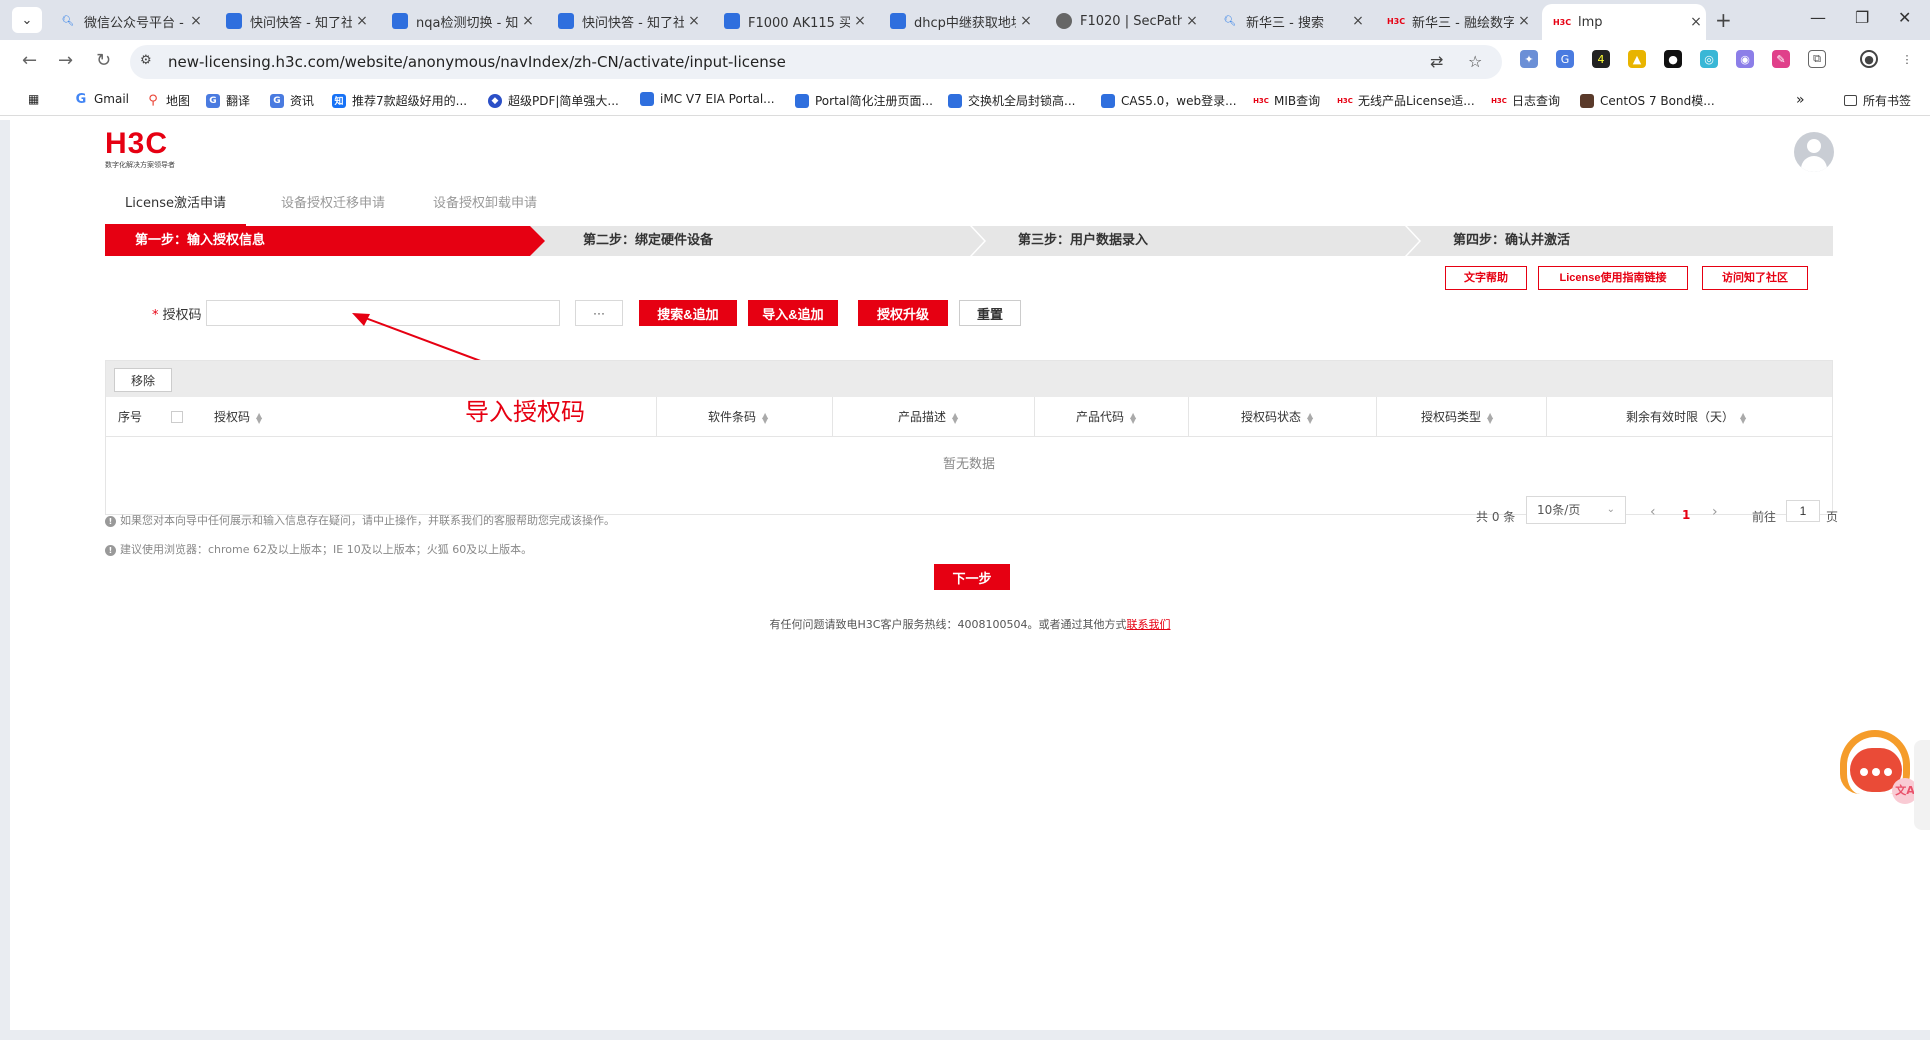 Image resolution: width=1930 pixels, height=1040 pixels. I want to click on license-guide-button: License使用指南链接, so click(1613, 278).